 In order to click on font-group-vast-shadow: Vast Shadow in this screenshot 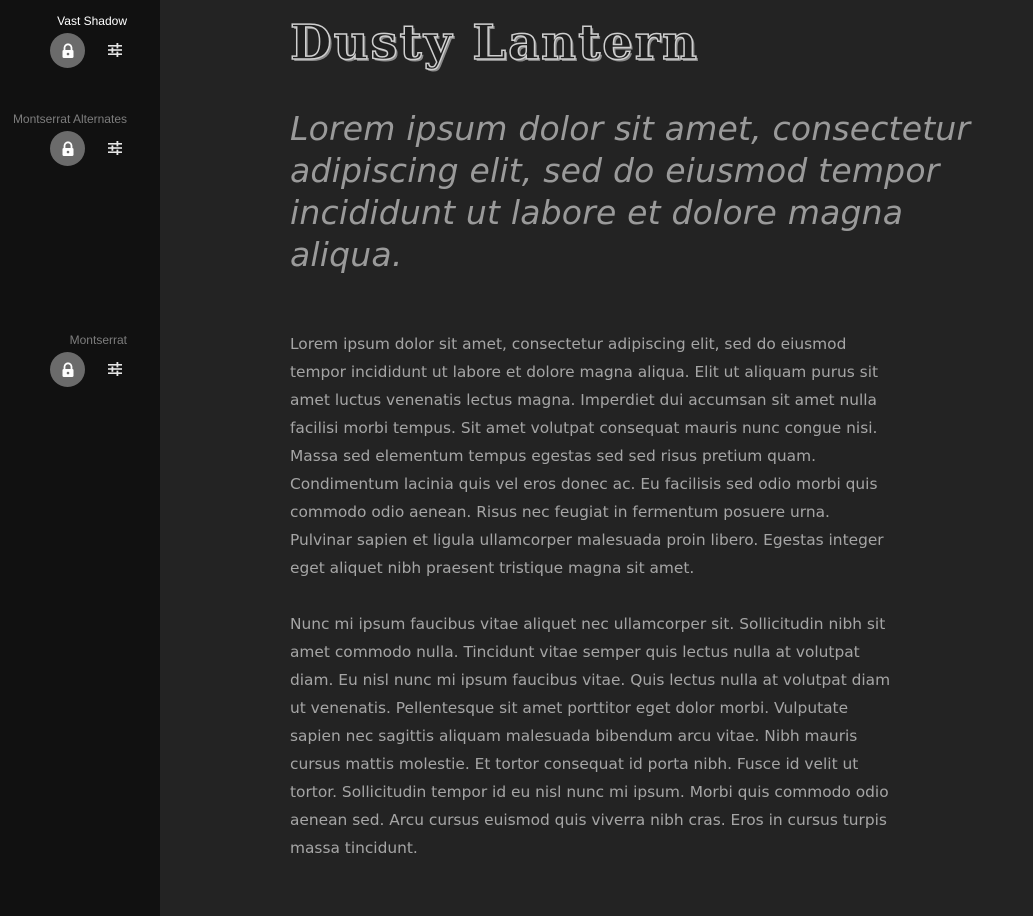, I will do `click(80, 43)`.